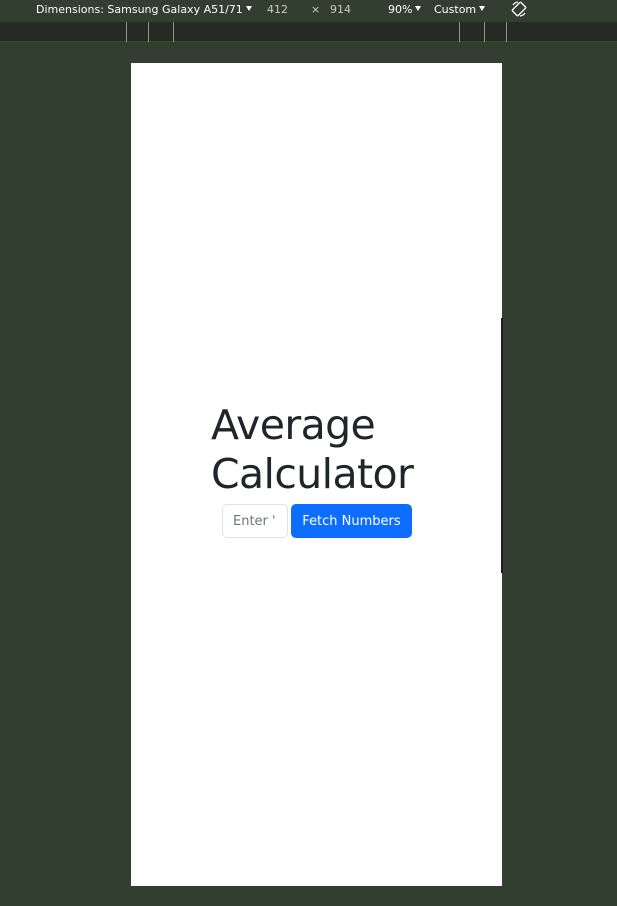  What do you see at coordinates (351, 521) in the screenshot?
I see `fetch-numbers-button: Fetch Numbers` at bounding box center [351, 521].